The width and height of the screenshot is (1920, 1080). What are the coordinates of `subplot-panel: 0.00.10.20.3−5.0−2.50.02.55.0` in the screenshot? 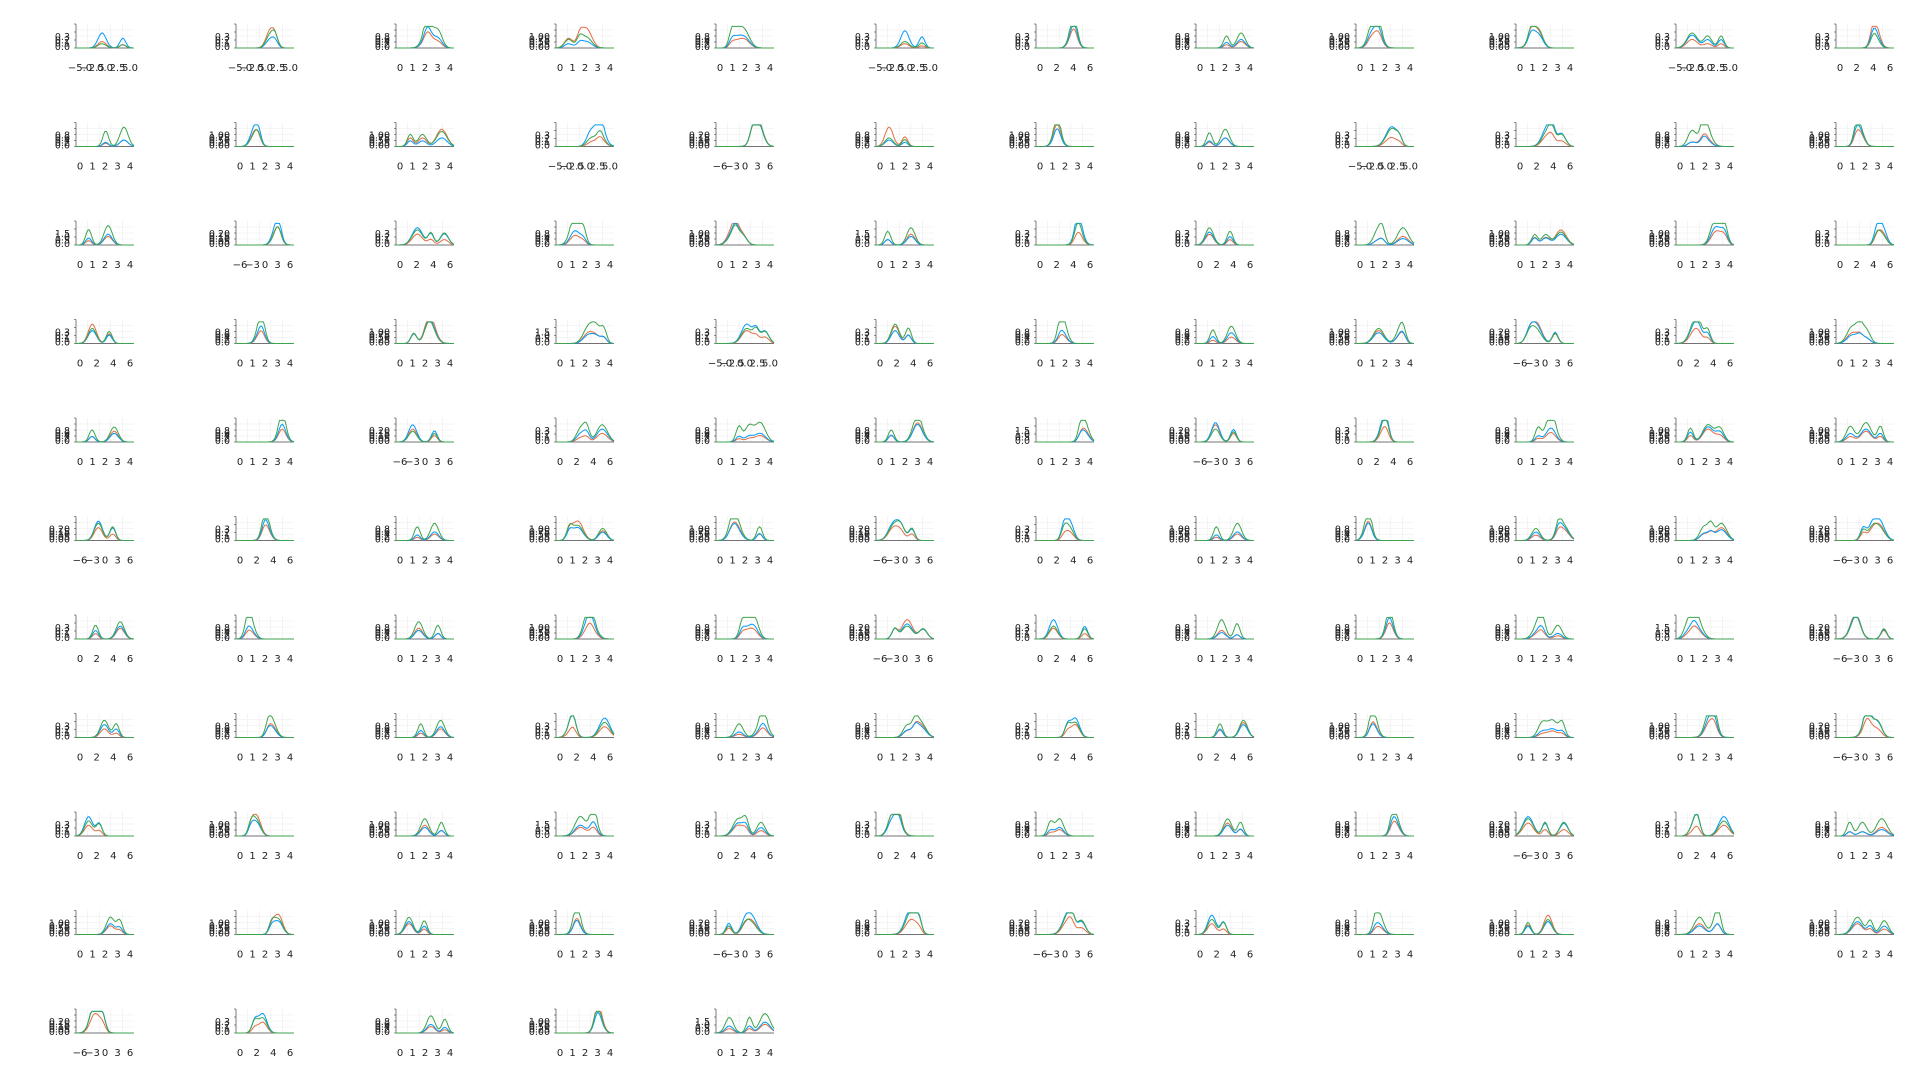 It's located at (1376, 147).